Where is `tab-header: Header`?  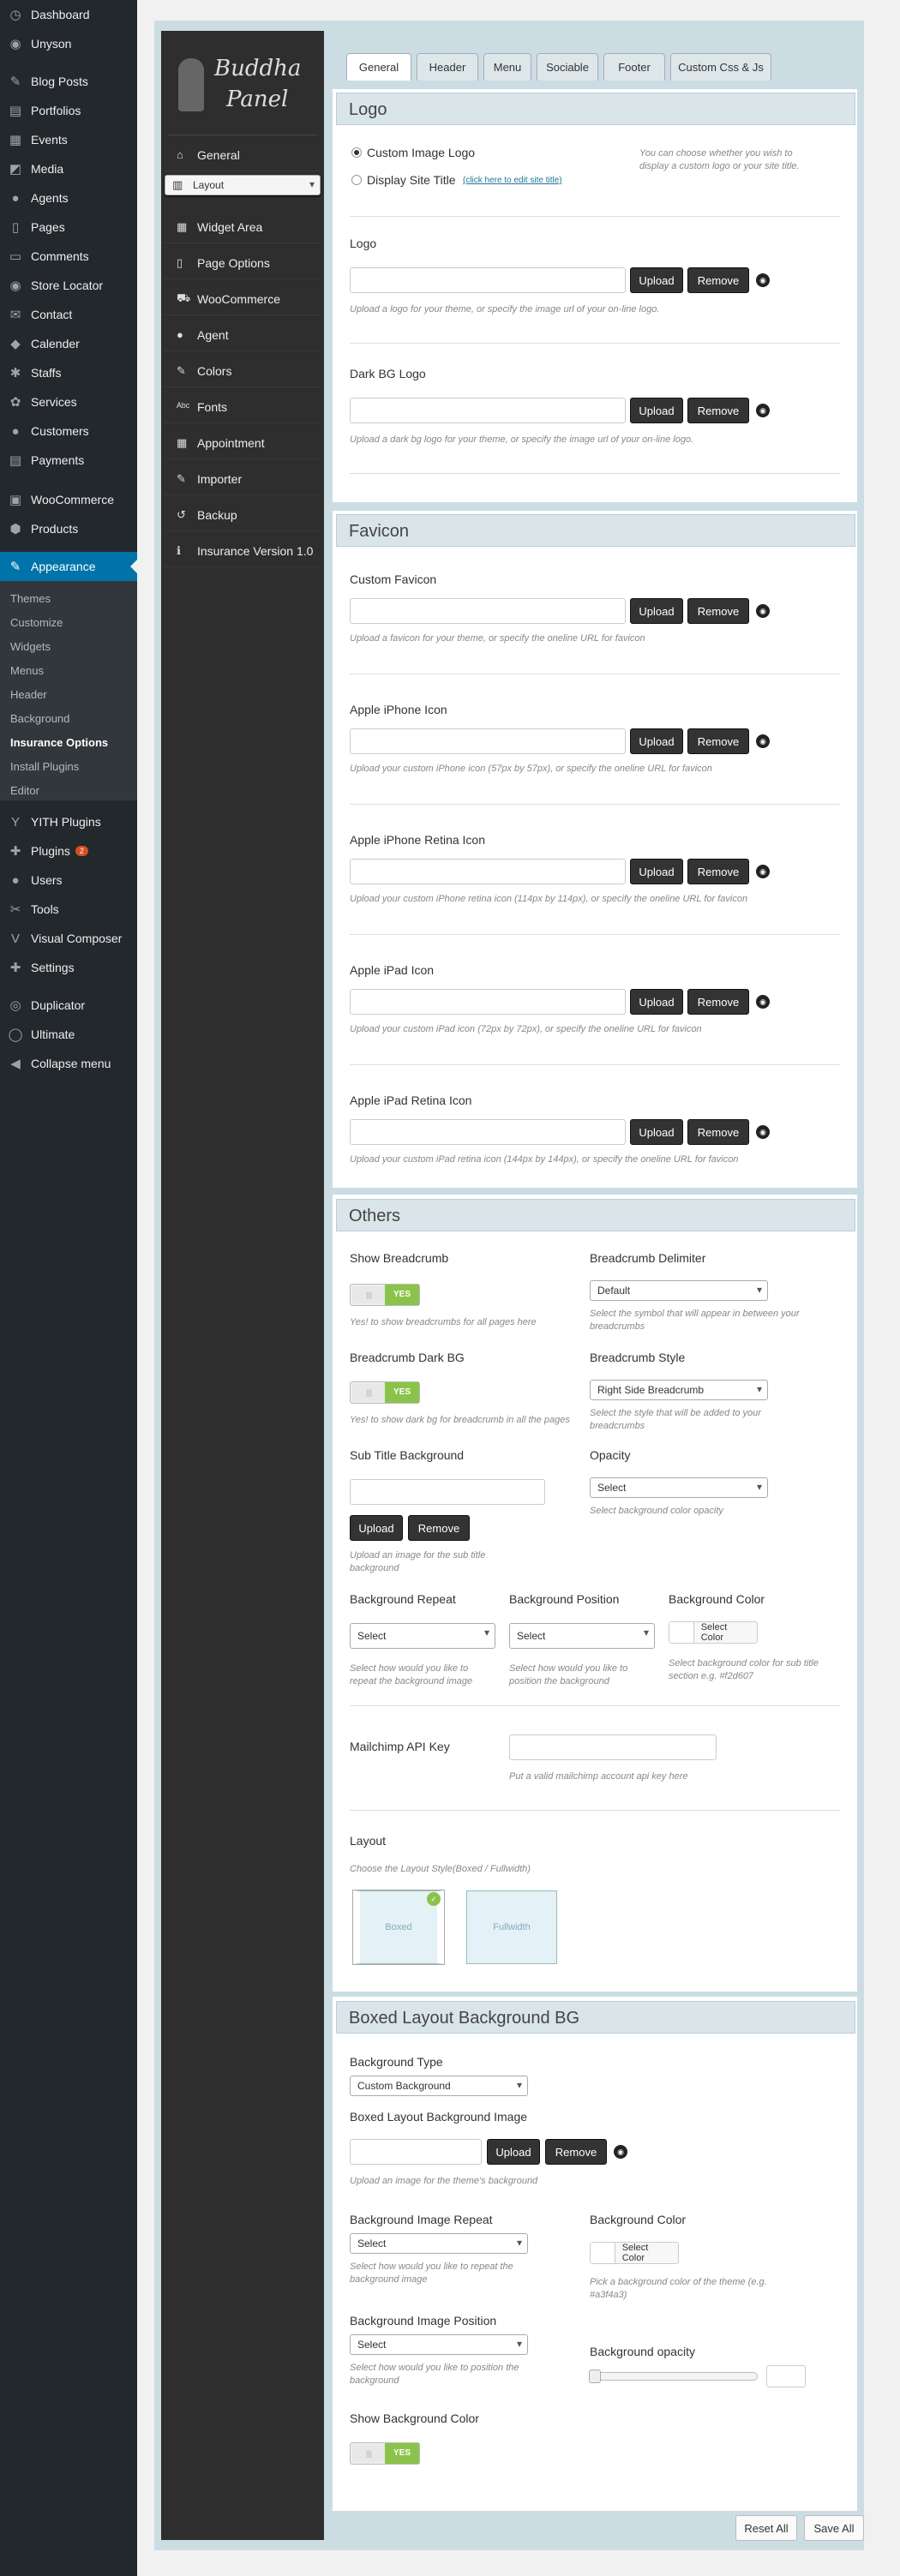
tab-header: Header is located at coordinates (447, 67).